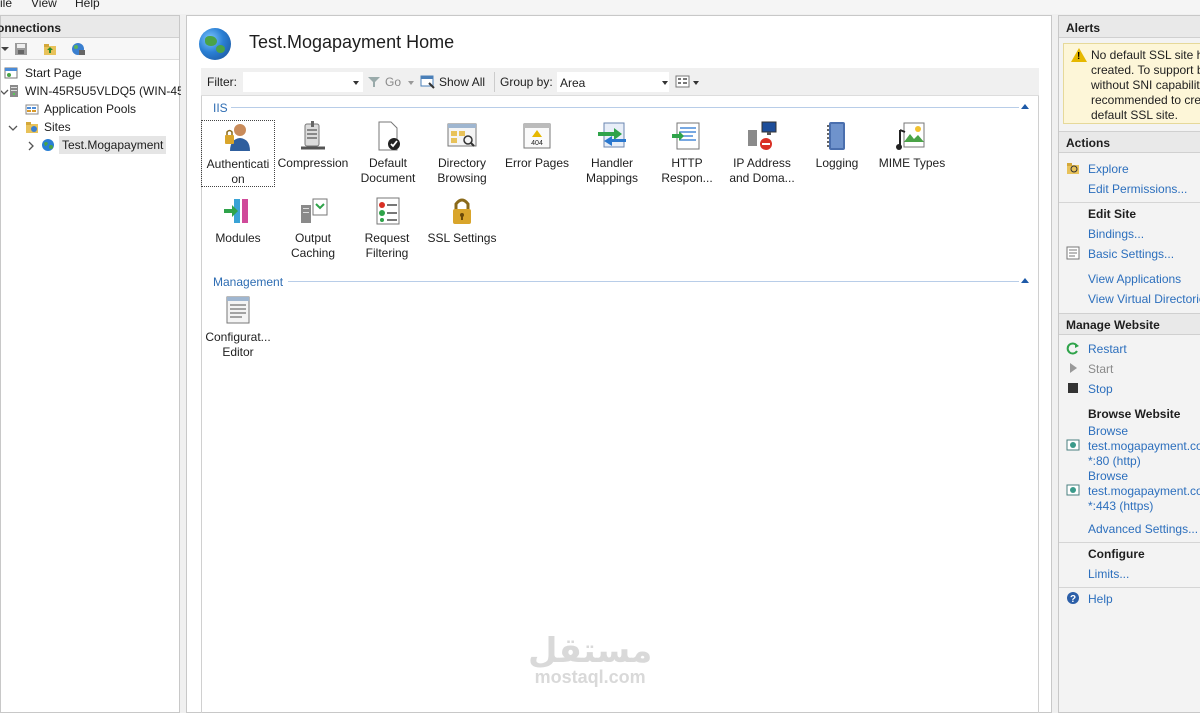 The width and height of the screenshot is (1200, 713). What do you see at coordinates (78, 49) in the screenshot?
I see `connect-icon` at bounding box center [78, 49].